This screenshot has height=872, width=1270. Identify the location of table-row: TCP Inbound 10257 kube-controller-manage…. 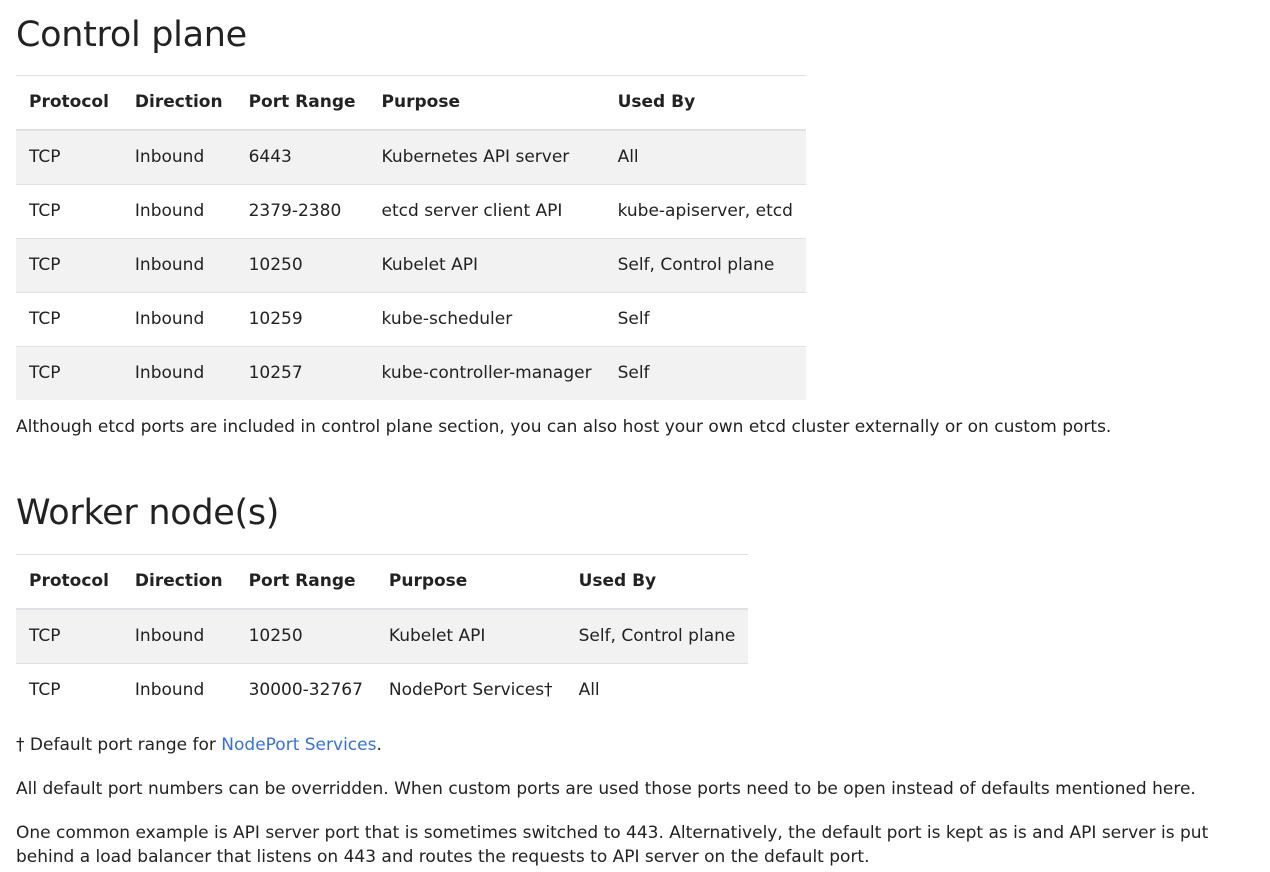
(411, 373).